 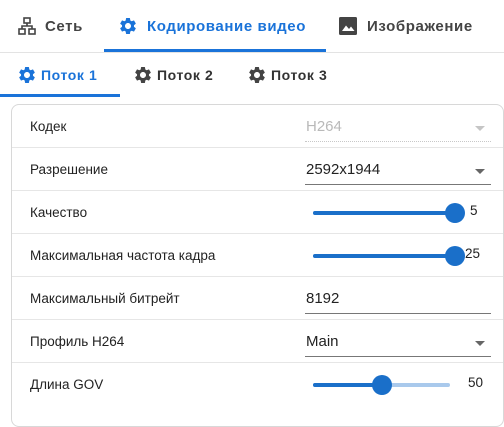 What do you see at coordinates (420, 26) in the screenshot?
I see `tab-image-label: Изображение` at bounding box center [420, 26].